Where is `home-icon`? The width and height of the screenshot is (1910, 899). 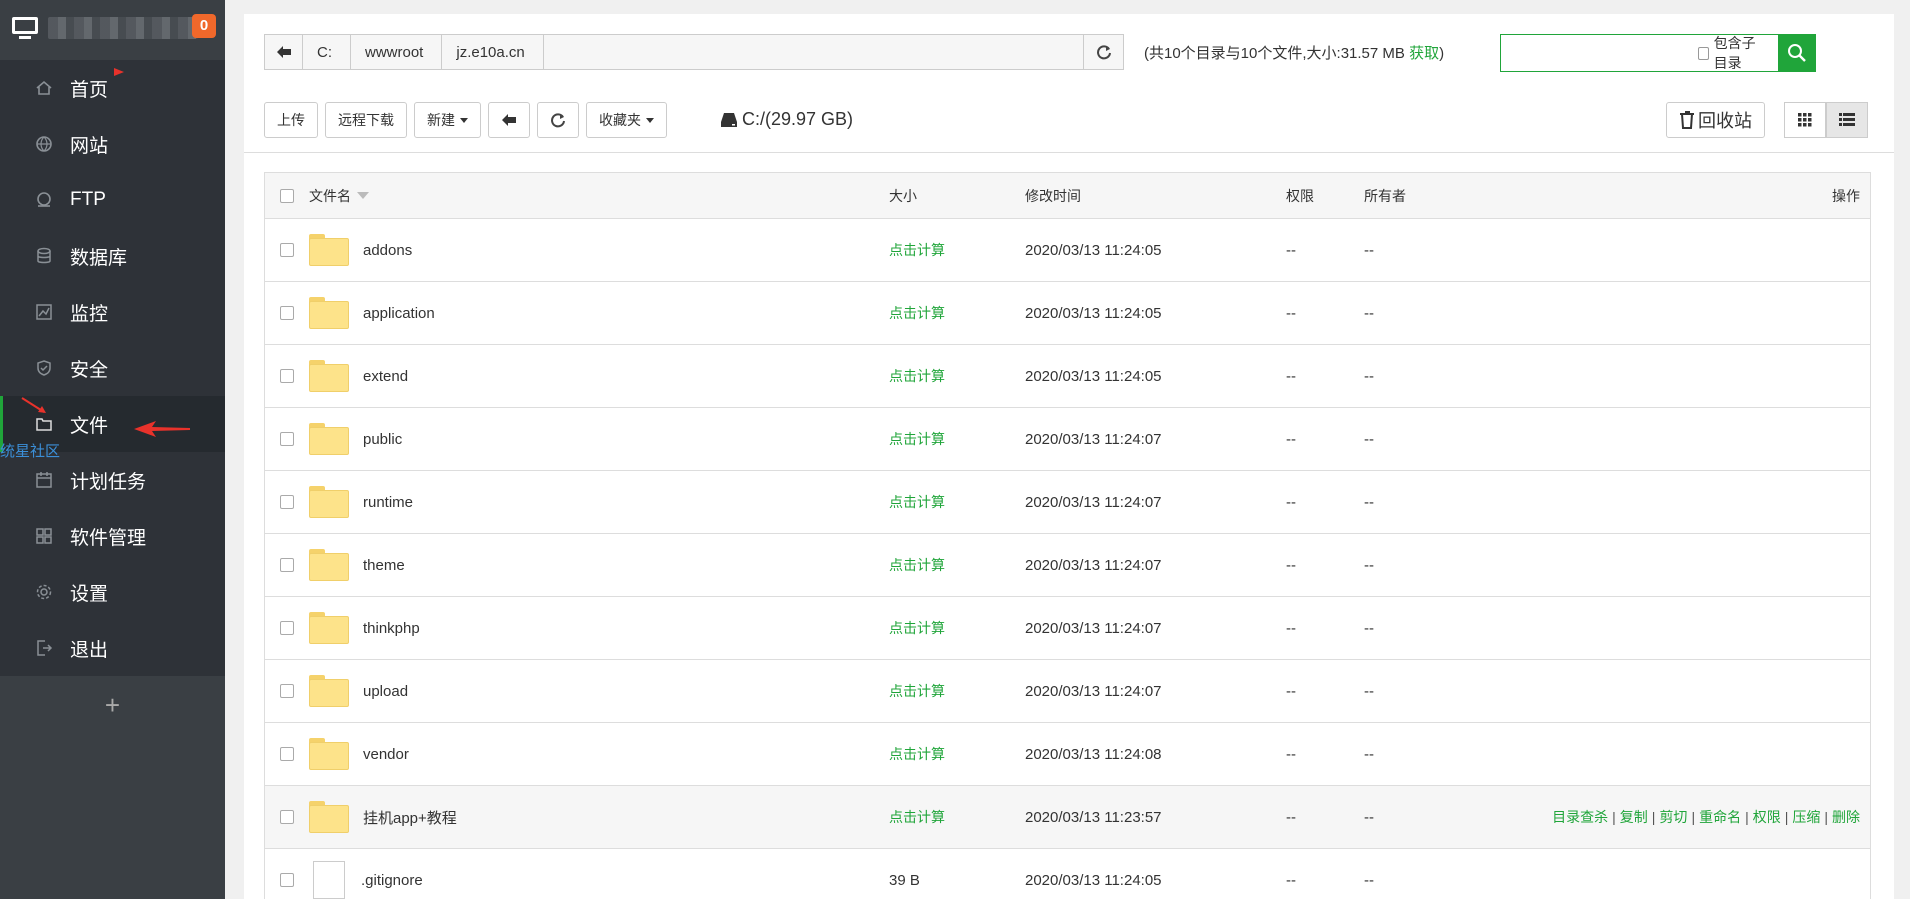 home-icon is located at coordinates (44, 88).